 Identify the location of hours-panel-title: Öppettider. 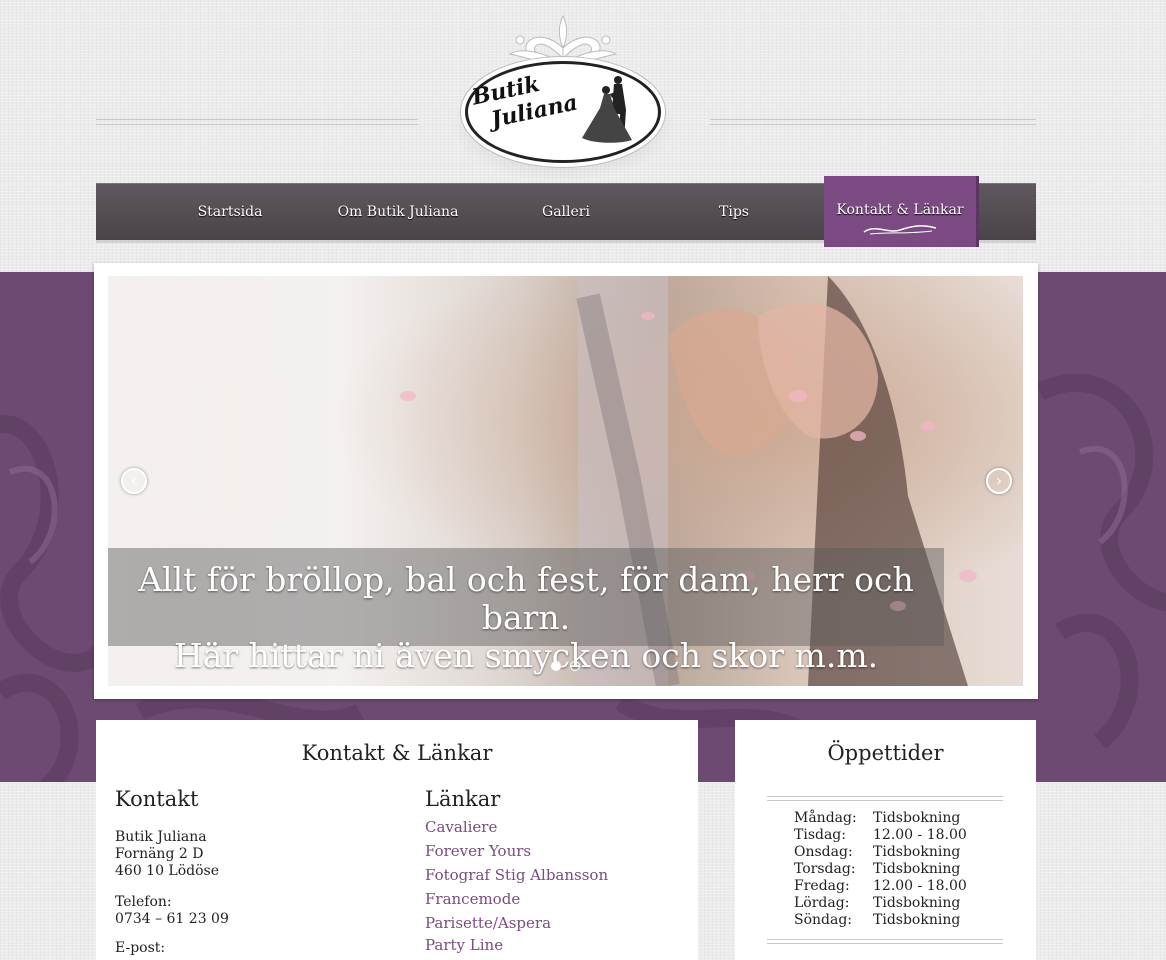
(885, 753).